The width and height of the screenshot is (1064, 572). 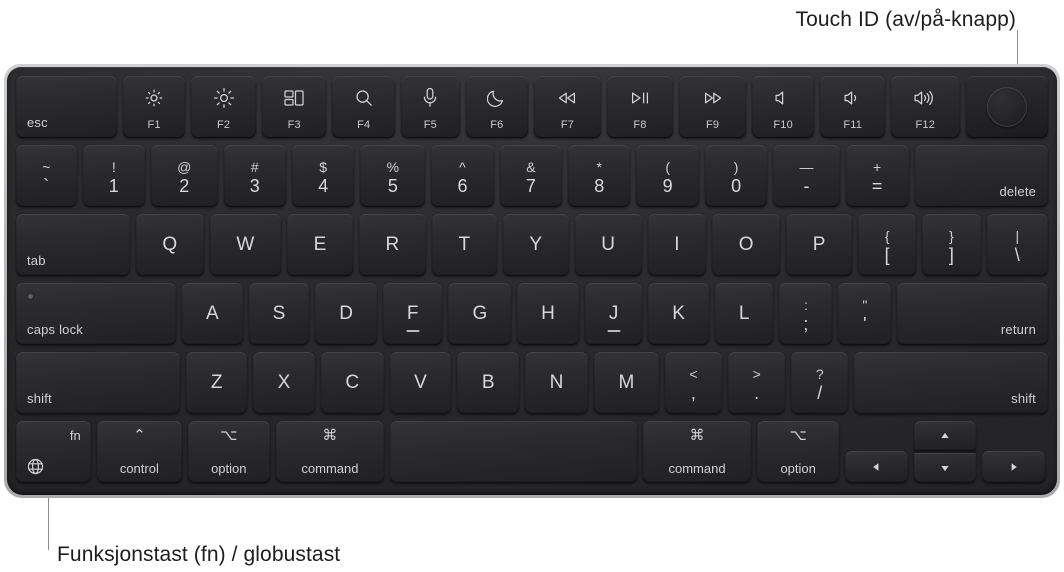 What do you see at coordinates (46, 176) in the screenshot?
I see `key-backtick-tilde: ~ `` at bounding box center [46, 176].